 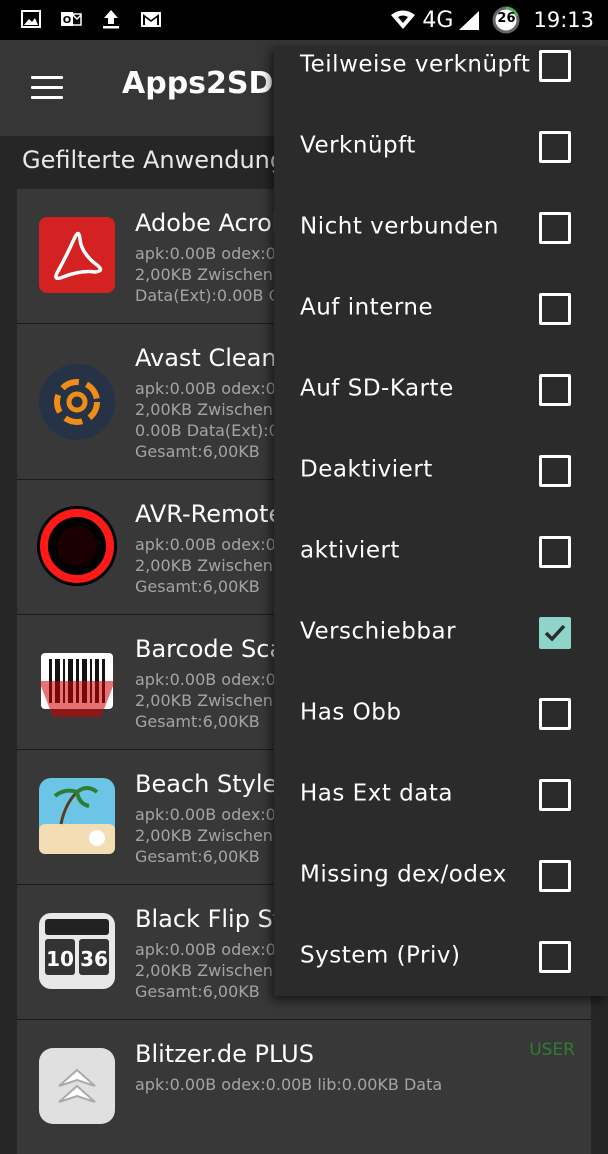 I want to click on network-type: 4G, so click(x=438, y=20).